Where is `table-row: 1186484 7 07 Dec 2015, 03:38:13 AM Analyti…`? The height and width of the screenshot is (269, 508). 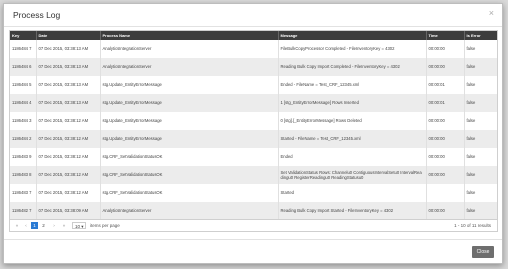 table-row: 1186484 7 07 Dec 2015, 03:38:13 AM Analyti… is located at coordinates (253, 49).